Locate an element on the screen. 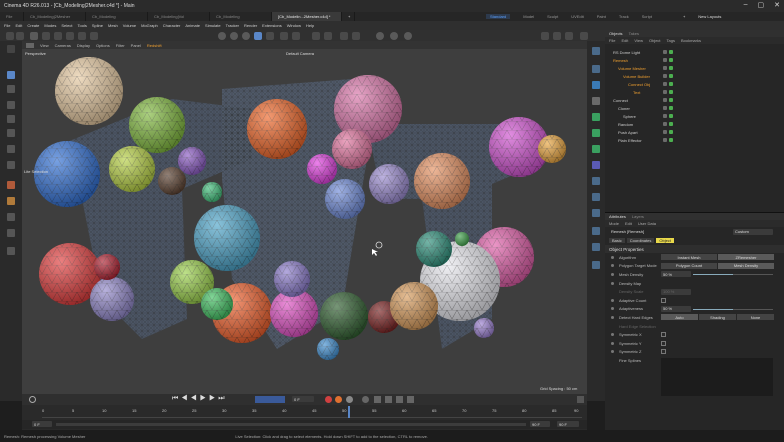  scale-key-icon is located at coordinates (399, 399).